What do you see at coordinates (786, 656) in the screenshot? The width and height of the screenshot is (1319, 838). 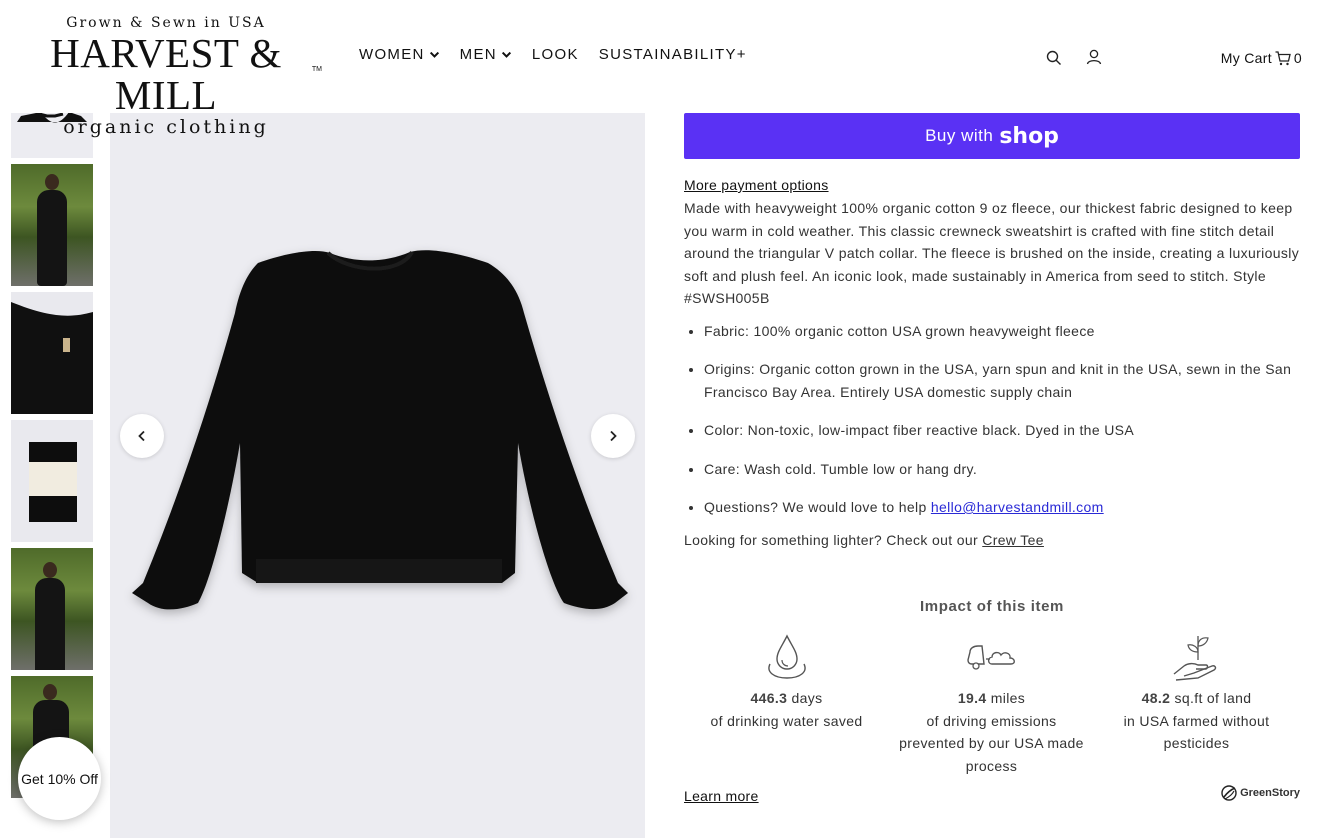 I see `water-drop-icon` at bounding box center [786, 656].